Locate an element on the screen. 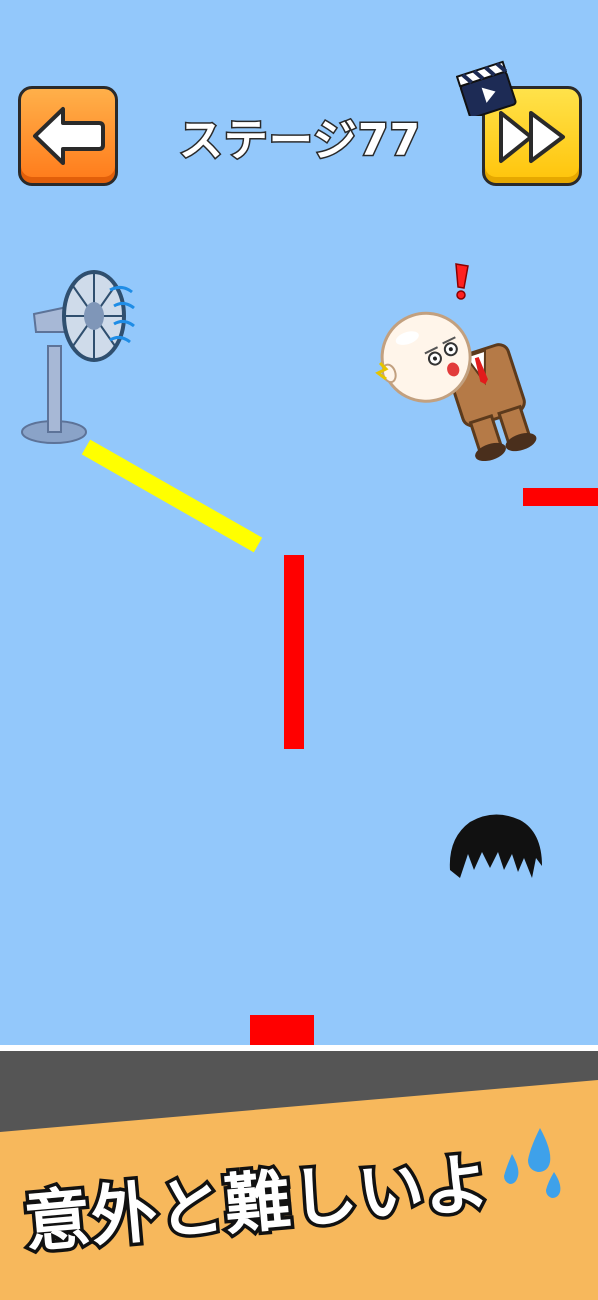 This screenshot has height=1300, width=598. red-ledge-right is located at coordinates (560, 497).